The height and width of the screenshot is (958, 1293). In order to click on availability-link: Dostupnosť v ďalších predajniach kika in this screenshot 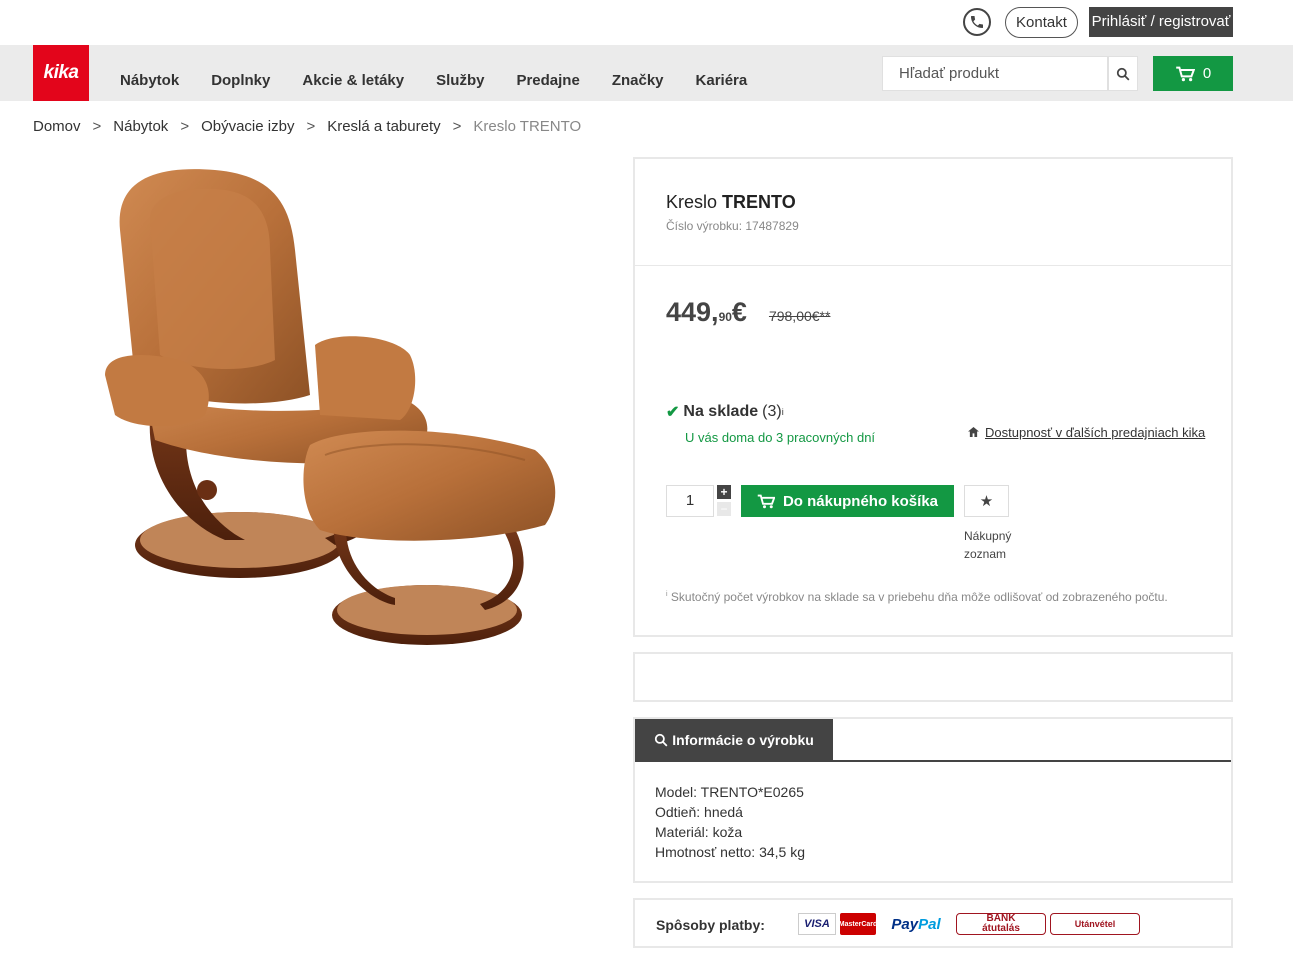, I will do `click(1086, 432)`.